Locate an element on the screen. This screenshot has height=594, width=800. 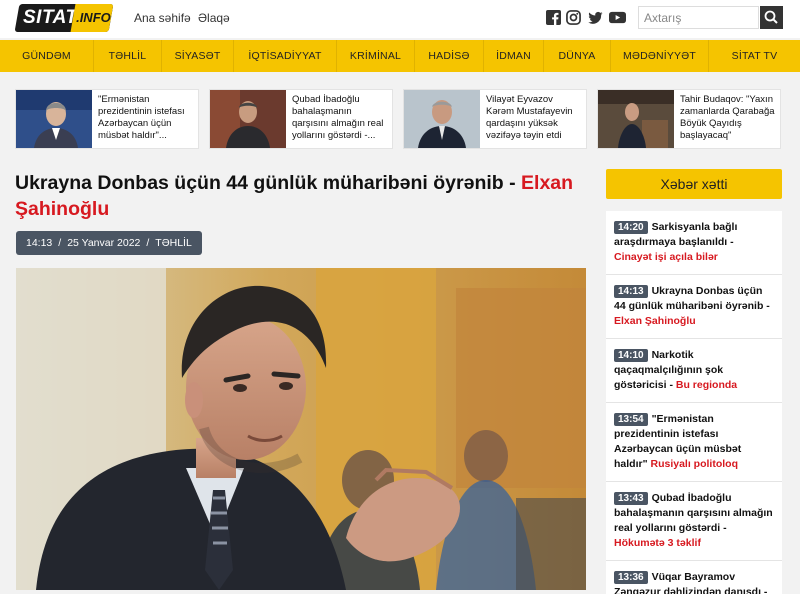
news-feed-title: Xəbər xətti is located at coordinates (694, 184).